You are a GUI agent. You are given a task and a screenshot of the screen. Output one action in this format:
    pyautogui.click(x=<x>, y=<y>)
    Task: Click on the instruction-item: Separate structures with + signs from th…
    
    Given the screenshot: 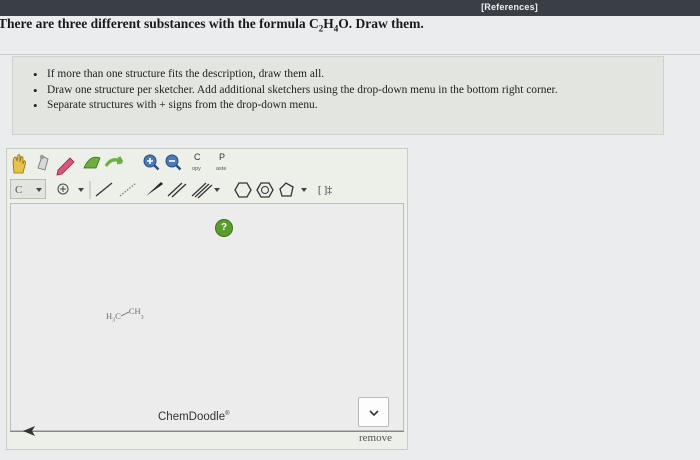 What is the action you would take?
    pyautogui.click(x=348, y=106)
    